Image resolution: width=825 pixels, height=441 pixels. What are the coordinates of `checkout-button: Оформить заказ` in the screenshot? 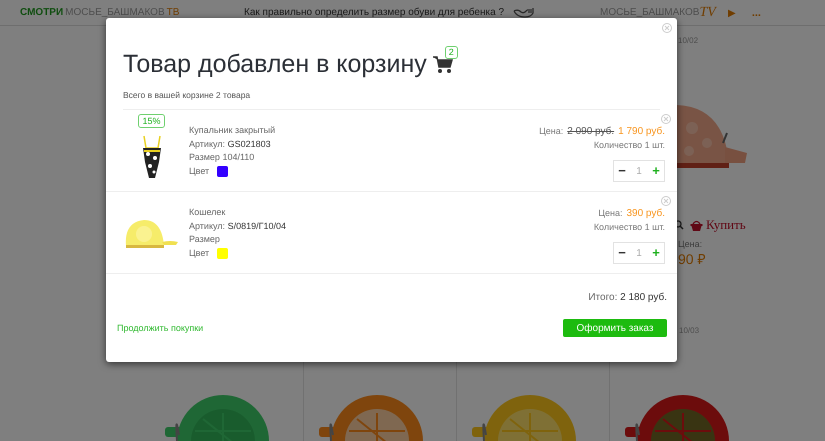 It's located at (615, 328).